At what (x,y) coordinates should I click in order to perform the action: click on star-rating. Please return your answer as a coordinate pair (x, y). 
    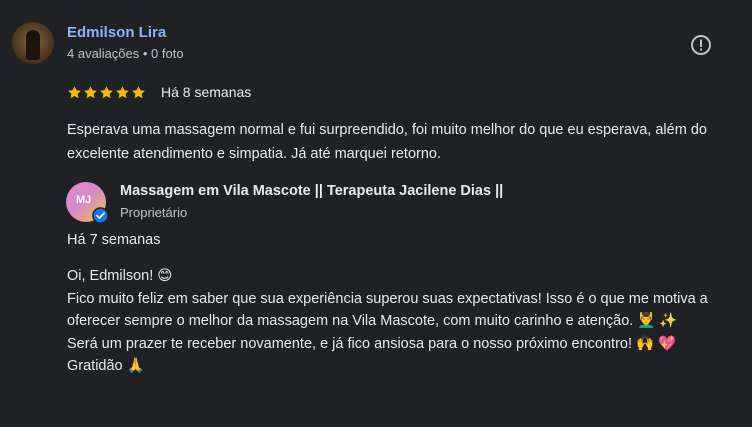
    Looking at the image, I should click on (106, 92).